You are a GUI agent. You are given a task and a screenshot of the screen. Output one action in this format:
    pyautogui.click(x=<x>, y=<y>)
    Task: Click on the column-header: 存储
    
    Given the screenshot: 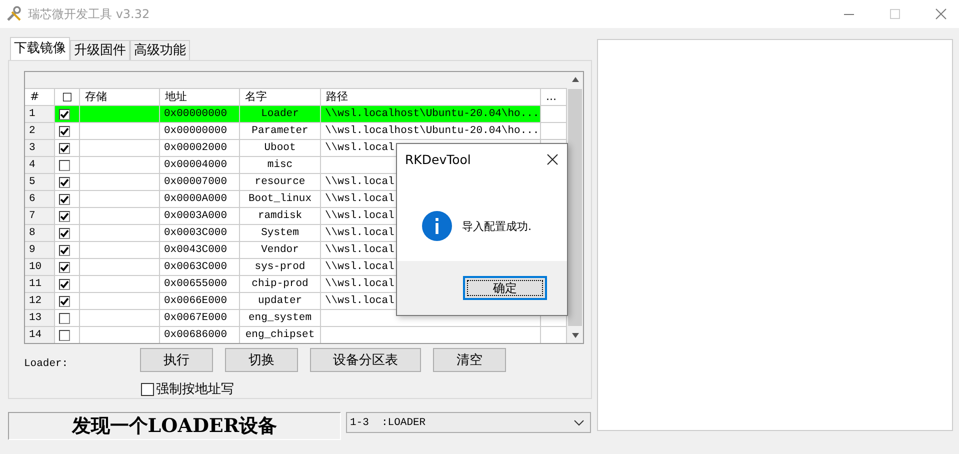 What is the action you would take?
    pyautogui.click(x=120, y=97)
    